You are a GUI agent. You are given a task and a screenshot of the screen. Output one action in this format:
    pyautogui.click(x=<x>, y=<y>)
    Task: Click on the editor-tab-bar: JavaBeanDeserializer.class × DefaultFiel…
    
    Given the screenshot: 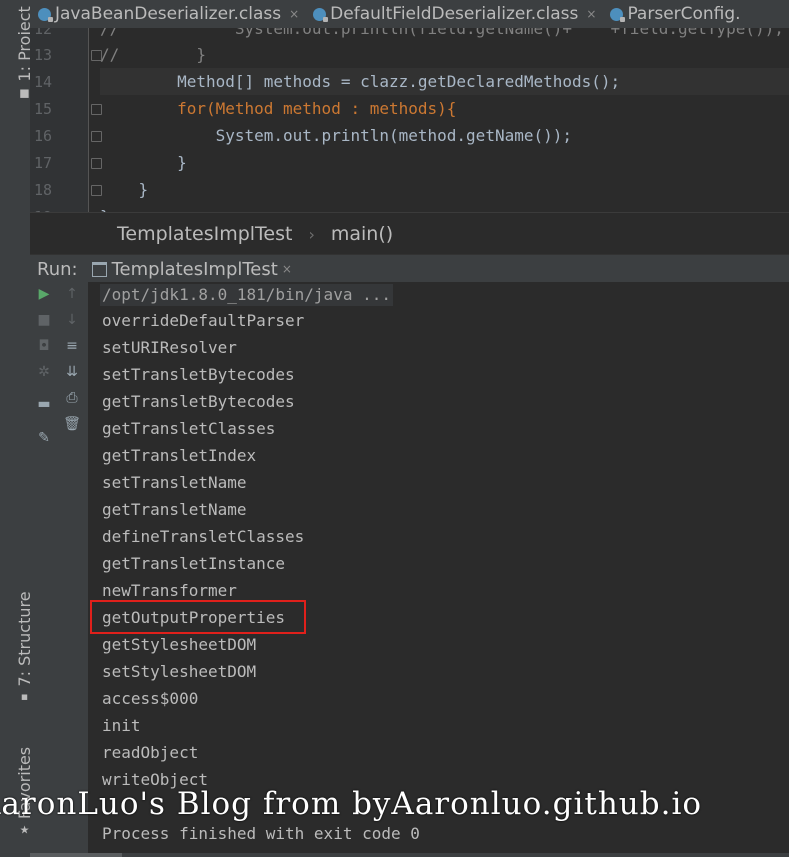 What is the action you would take?
    pyautogui.click(x=409, y=14)
    